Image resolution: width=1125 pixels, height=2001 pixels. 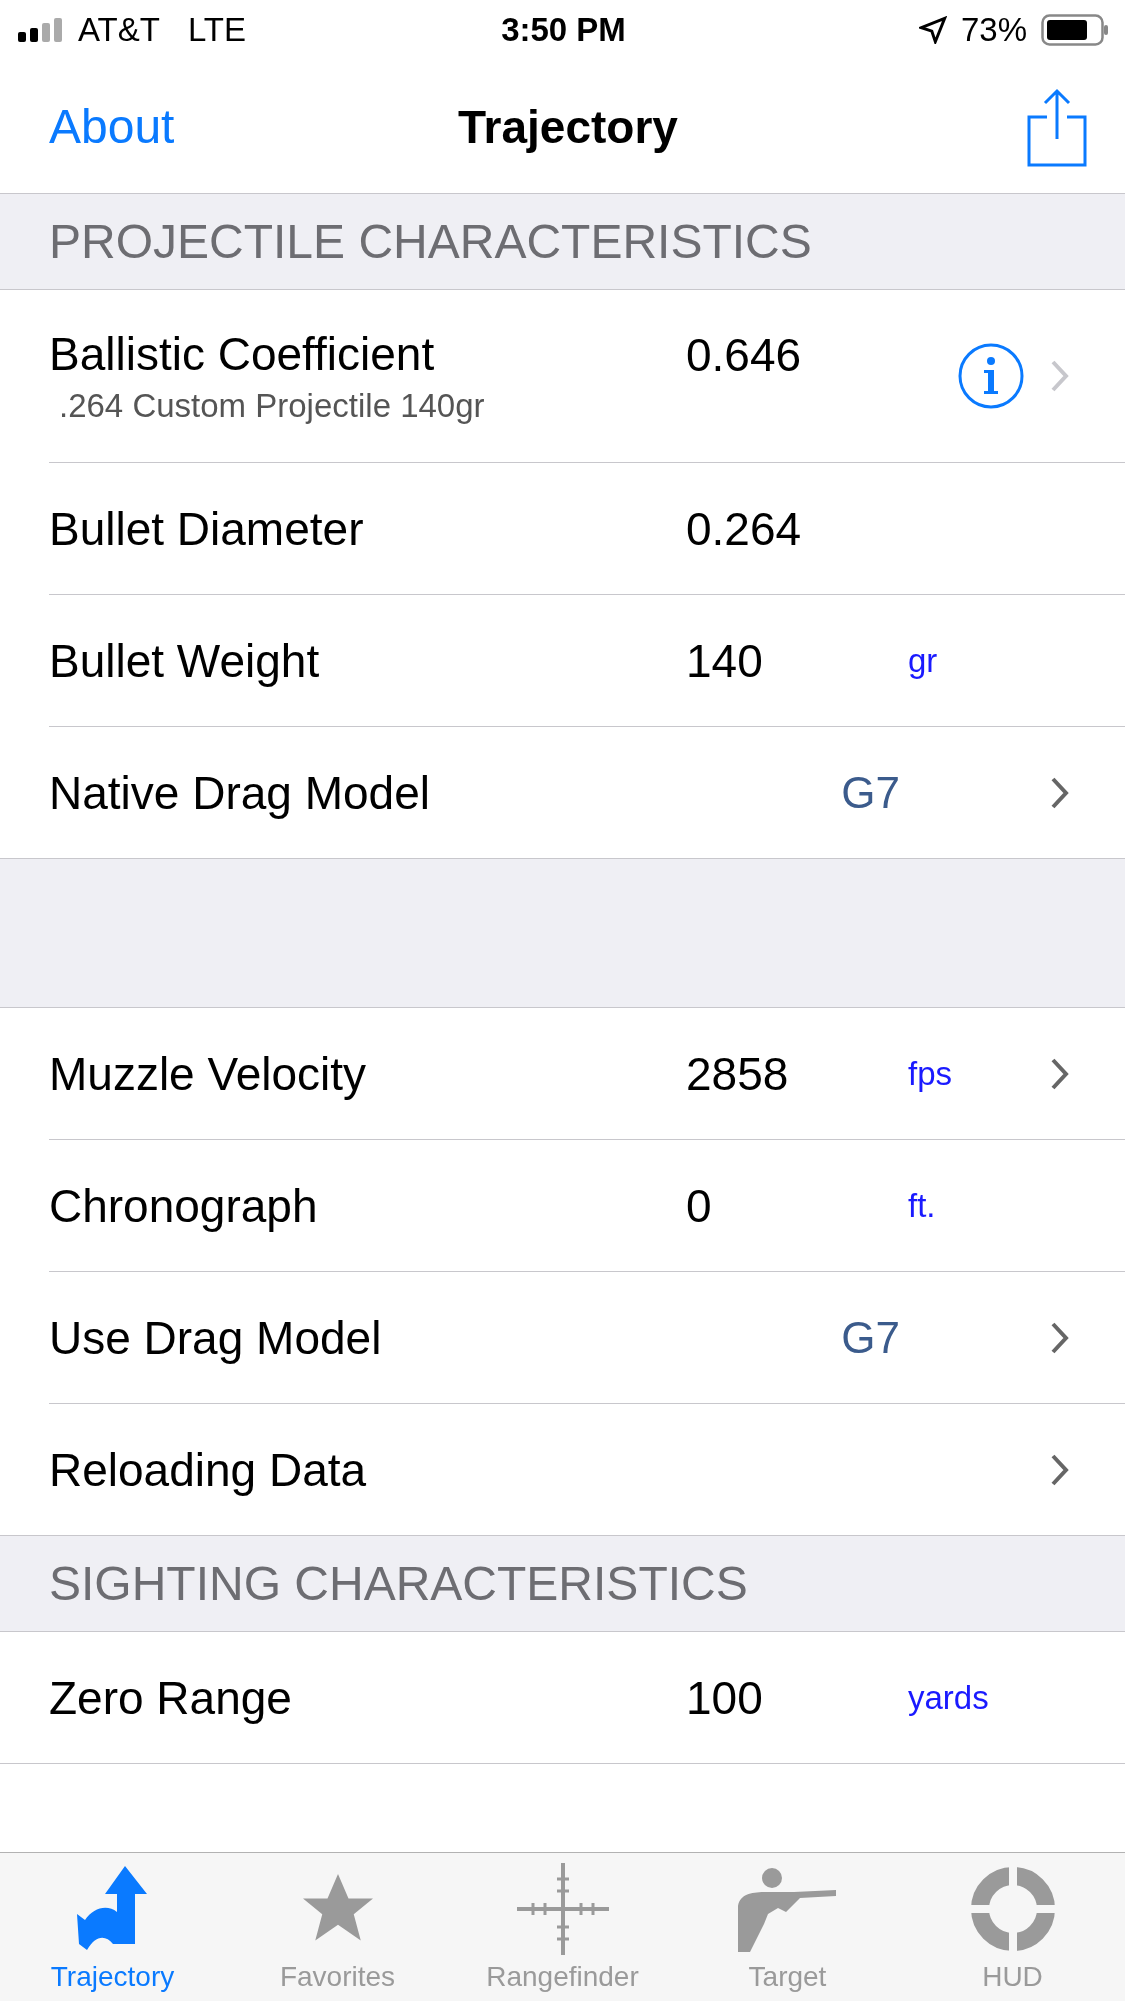 What do you see at coordinates (272, 406) in the screenshot?
I see `row-subtitle: .264 Custom Projectile 140gr` at bounding box center [272, 406].